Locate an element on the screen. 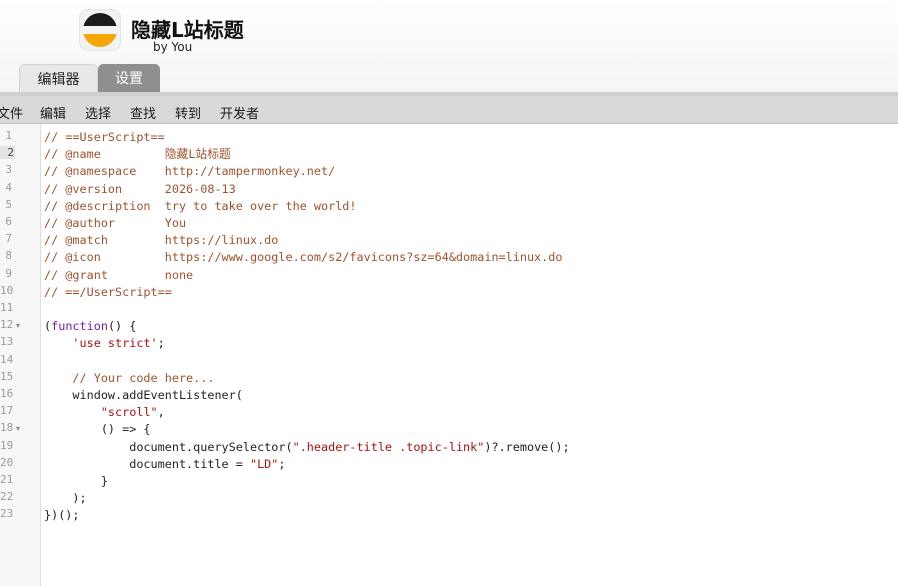  line-number: 3 is located at coordinates (8, 170).